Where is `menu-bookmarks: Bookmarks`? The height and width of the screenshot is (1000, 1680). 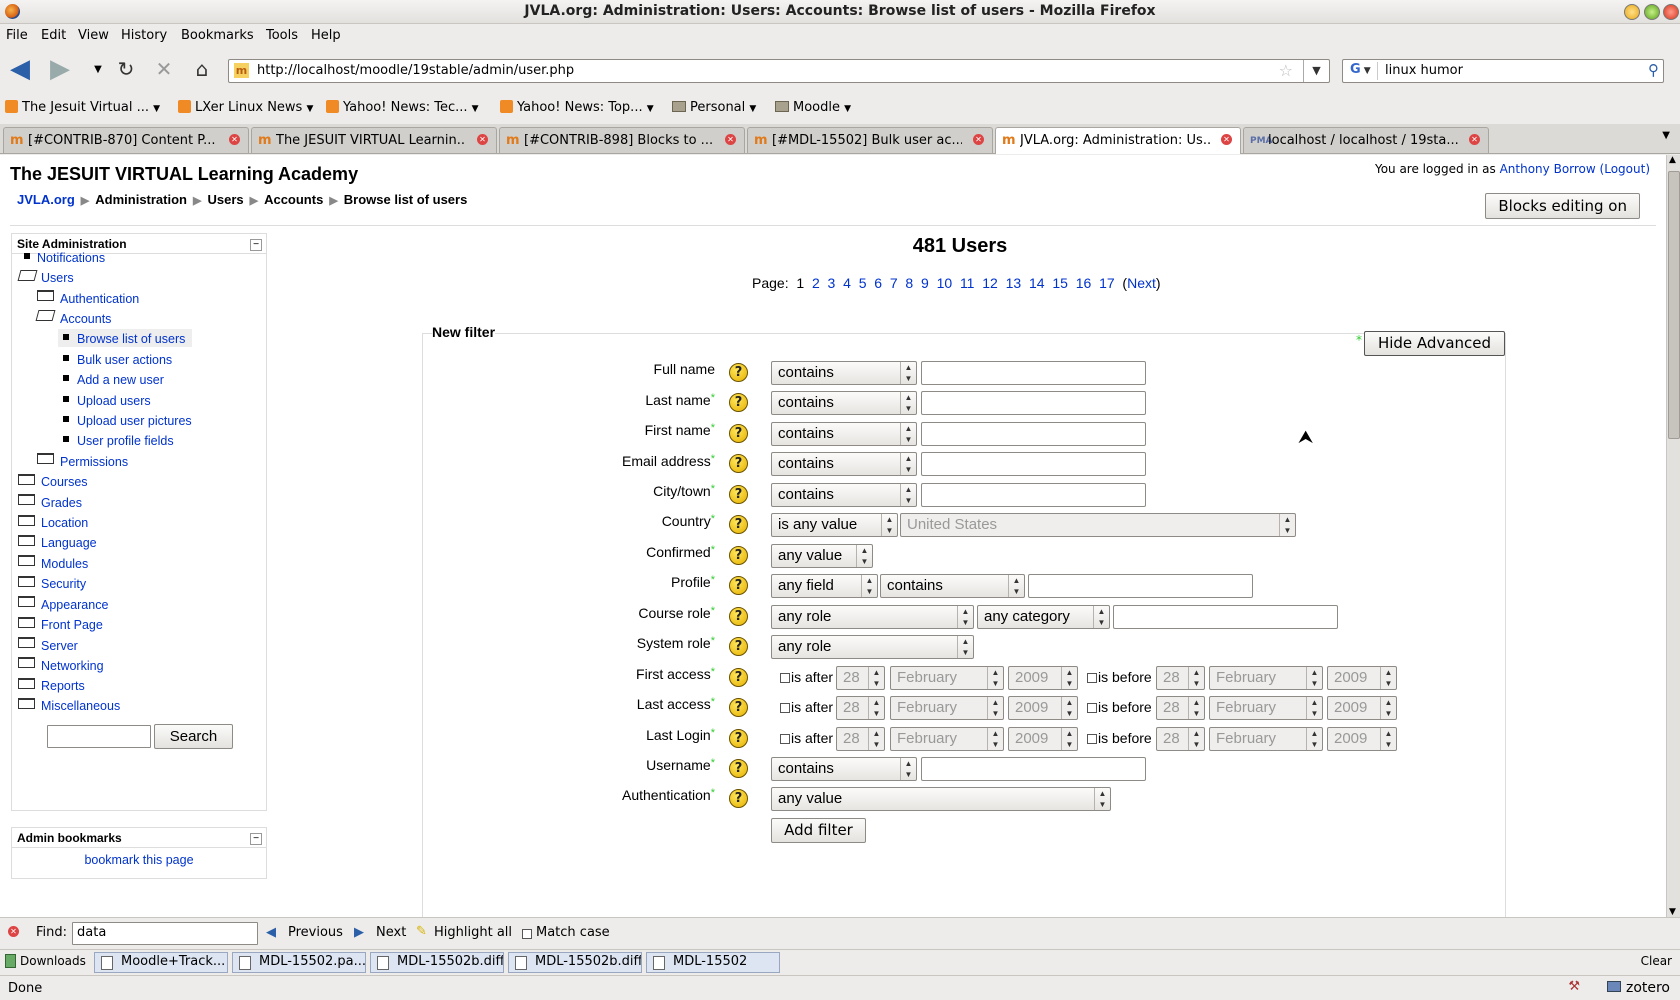
menu-bookmarks: Bookmarks is located at coordinates (217, 35).